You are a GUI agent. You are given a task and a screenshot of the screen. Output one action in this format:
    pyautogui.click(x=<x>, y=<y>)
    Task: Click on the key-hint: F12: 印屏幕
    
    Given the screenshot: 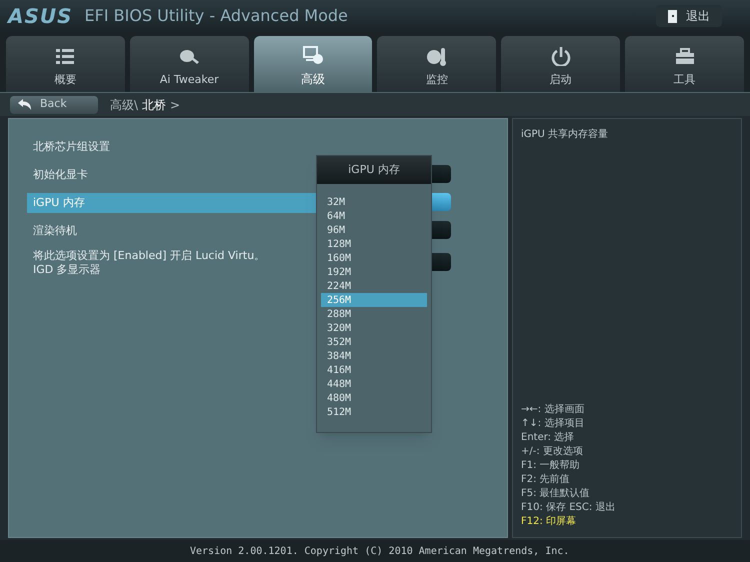 What is the action you would take?
    pyautogui.click(x=549, y=522)
    